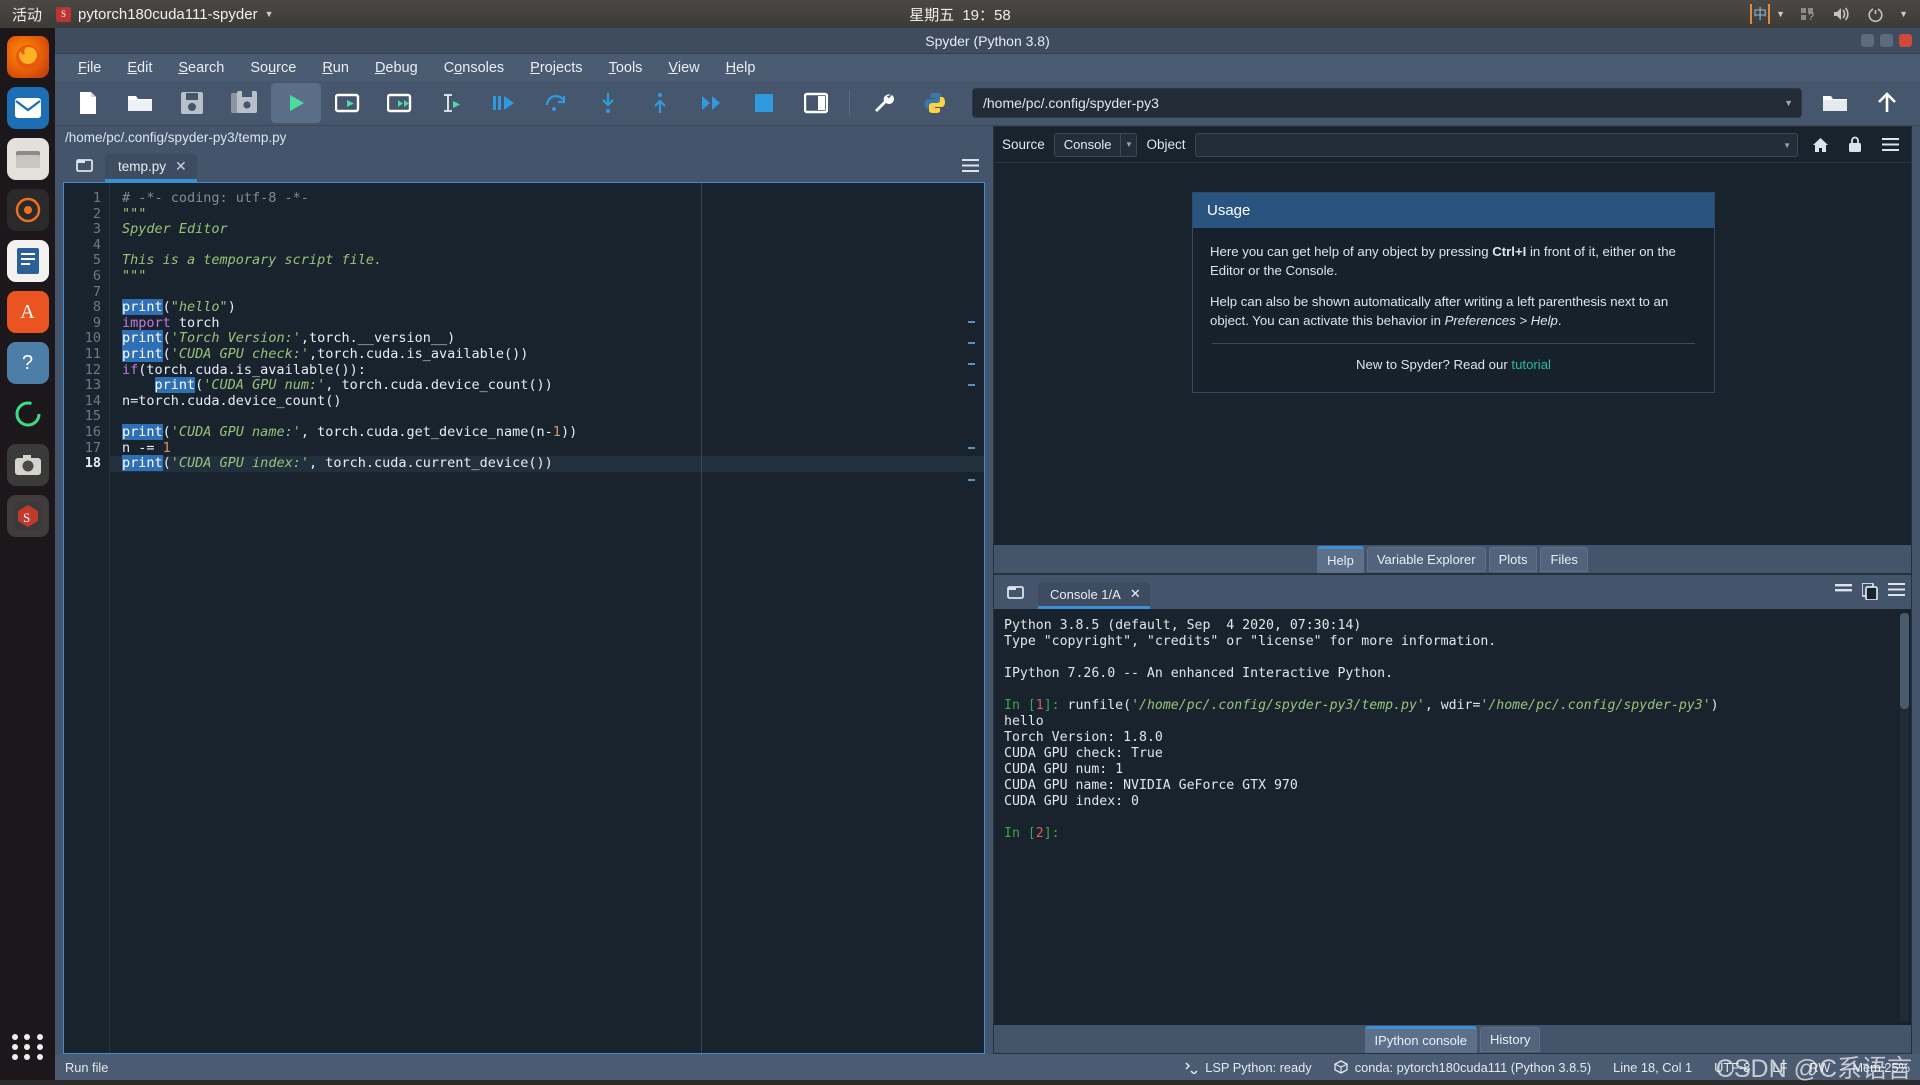  Describe the element at coordinates (547, 261) in the screenshot. I see `code-line: This is a temporary script file.` at that location.